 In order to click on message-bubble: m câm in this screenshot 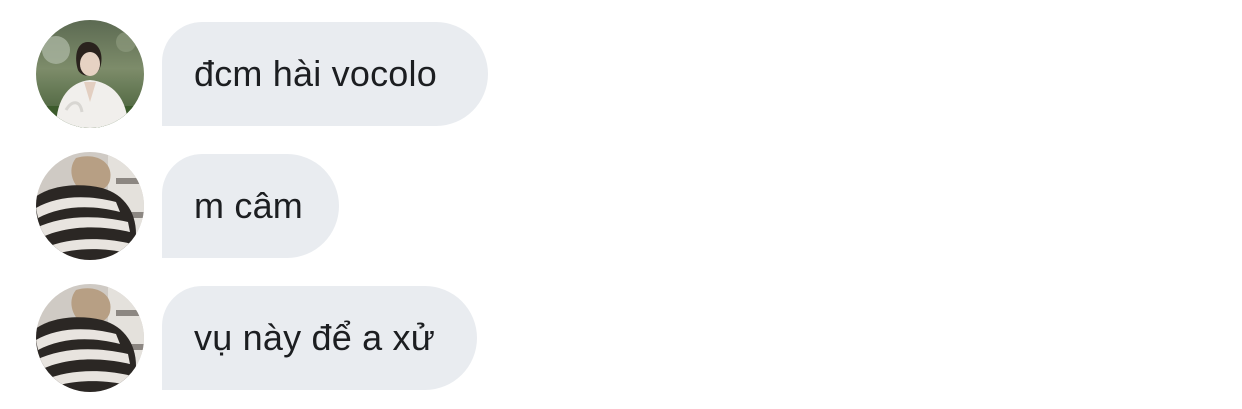, I will do `click(250, 206)`.